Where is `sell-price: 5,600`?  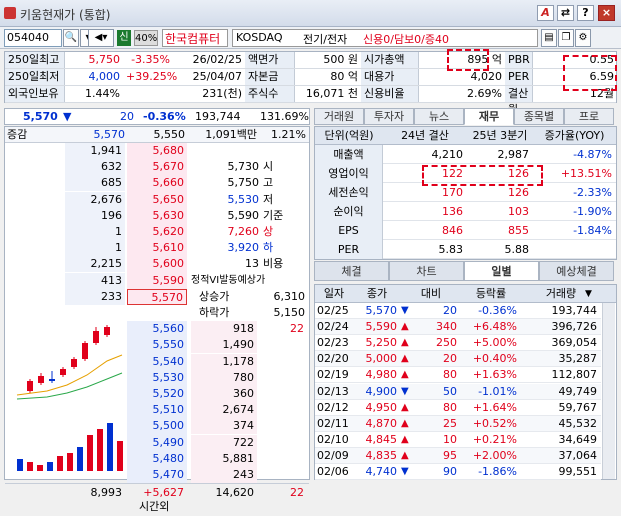
sell-price: 5,600 is located at coordinates (157, 264).